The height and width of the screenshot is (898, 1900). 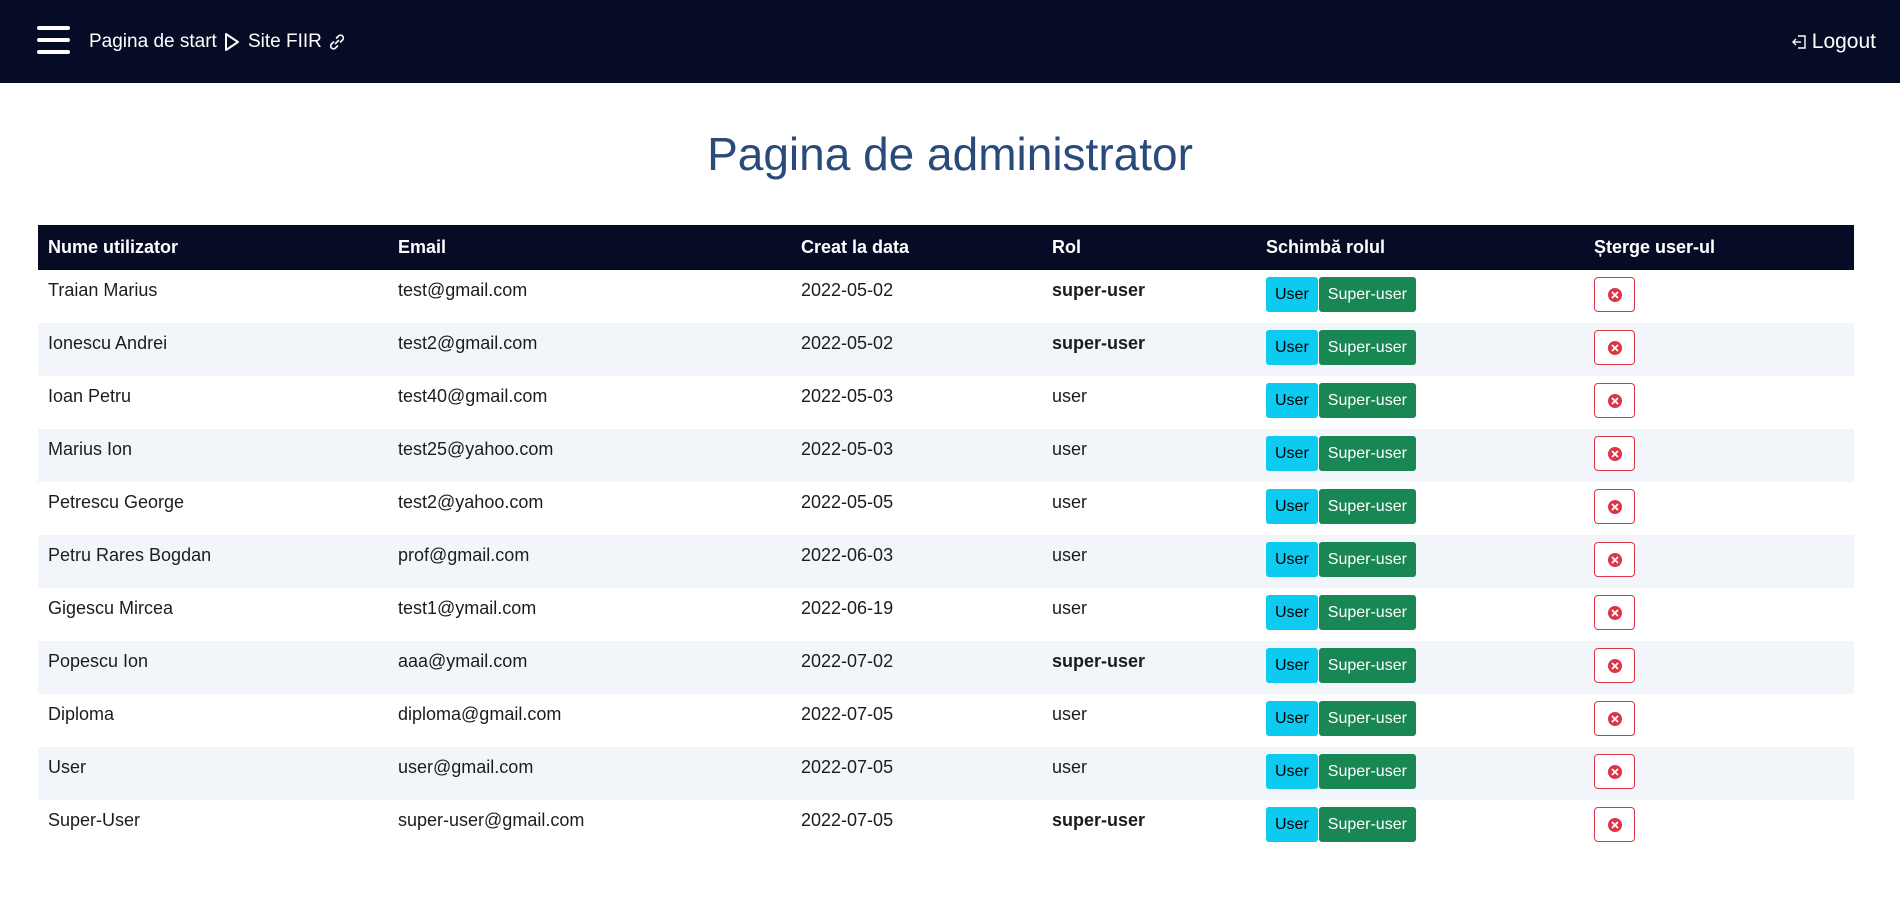 What do you see at coordinates (213, 773) in the screenshot?
I see `cell-username: User` at bounding box center [213, 773].